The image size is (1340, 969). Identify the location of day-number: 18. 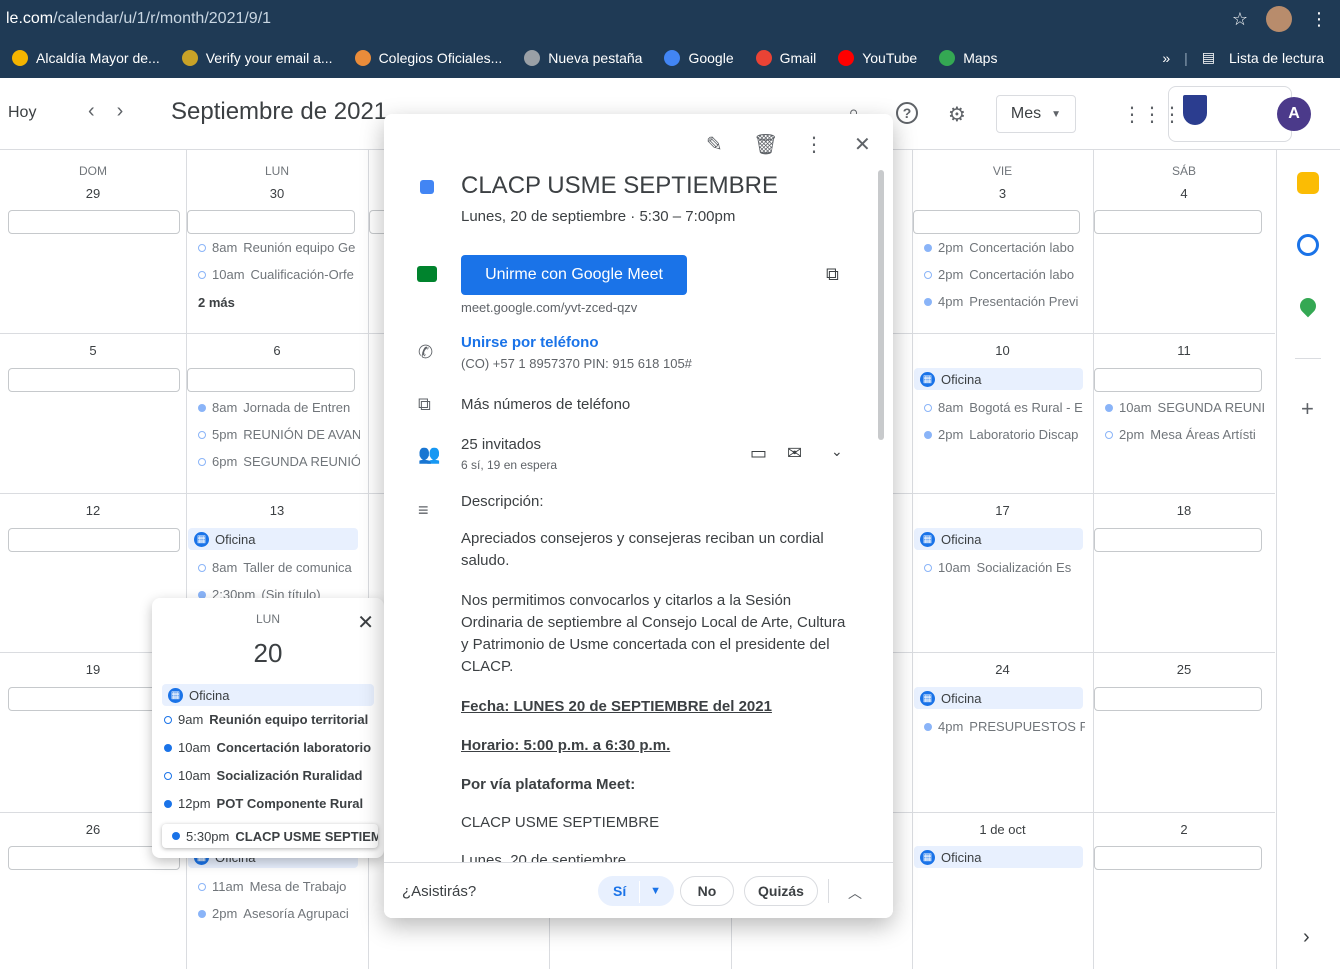
(1184, 510).